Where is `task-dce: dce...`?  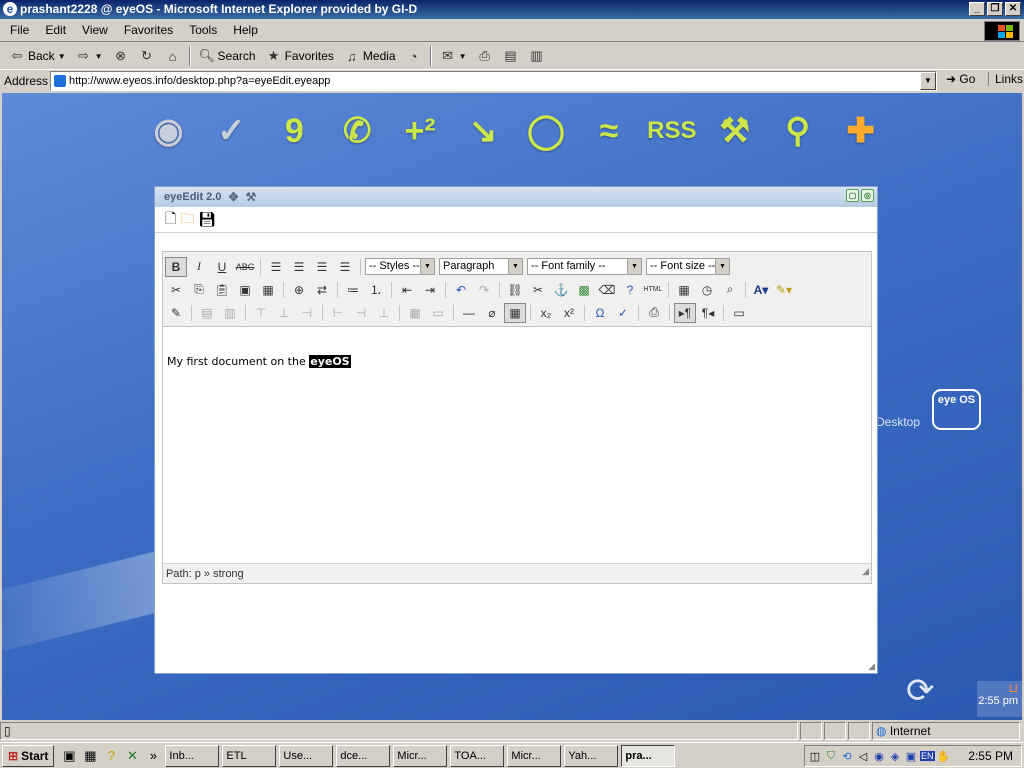 task-dce: dce... is located at coordinates (363, 755).